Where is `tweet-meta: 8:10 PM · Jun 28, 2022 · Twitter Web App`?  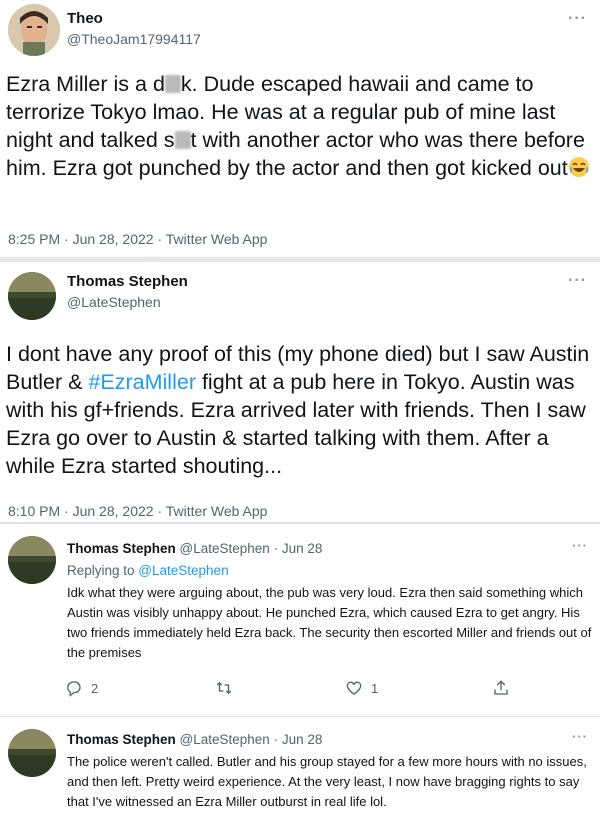 tweet-meta: 8:10 PM · Jun 28, 2022 · Twitter Web App is located at coordinates (137, 511).